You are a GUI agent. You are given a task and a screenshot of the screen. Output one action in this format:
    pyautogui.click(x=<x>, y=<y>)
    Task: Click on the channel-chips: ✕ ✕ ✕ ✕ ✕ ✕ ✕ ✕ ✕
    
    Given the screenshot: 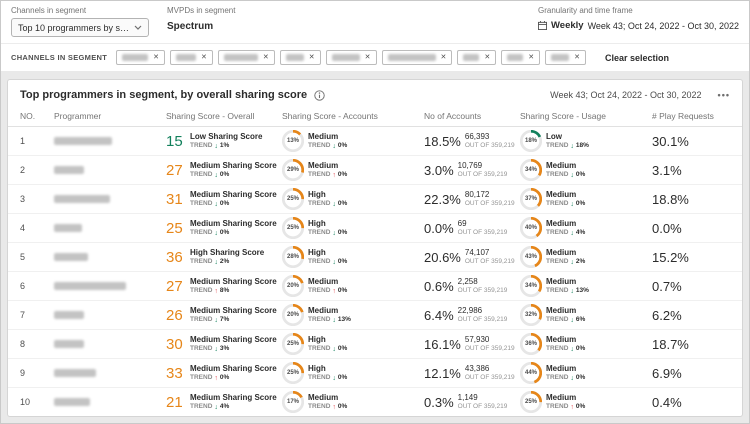 What is the action you would take?
    pyautogui.click(x=351, y=57)
    